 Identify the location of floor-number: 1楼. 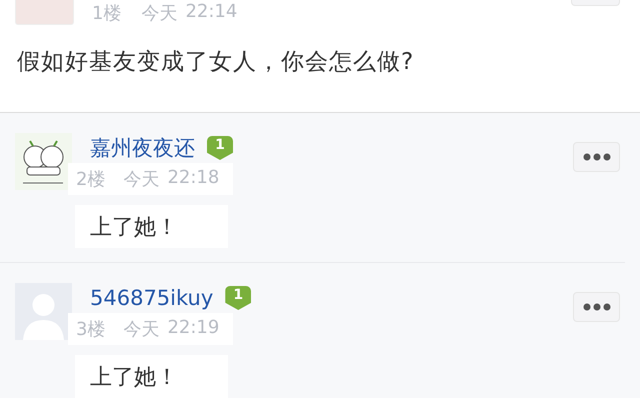
(107, 13).